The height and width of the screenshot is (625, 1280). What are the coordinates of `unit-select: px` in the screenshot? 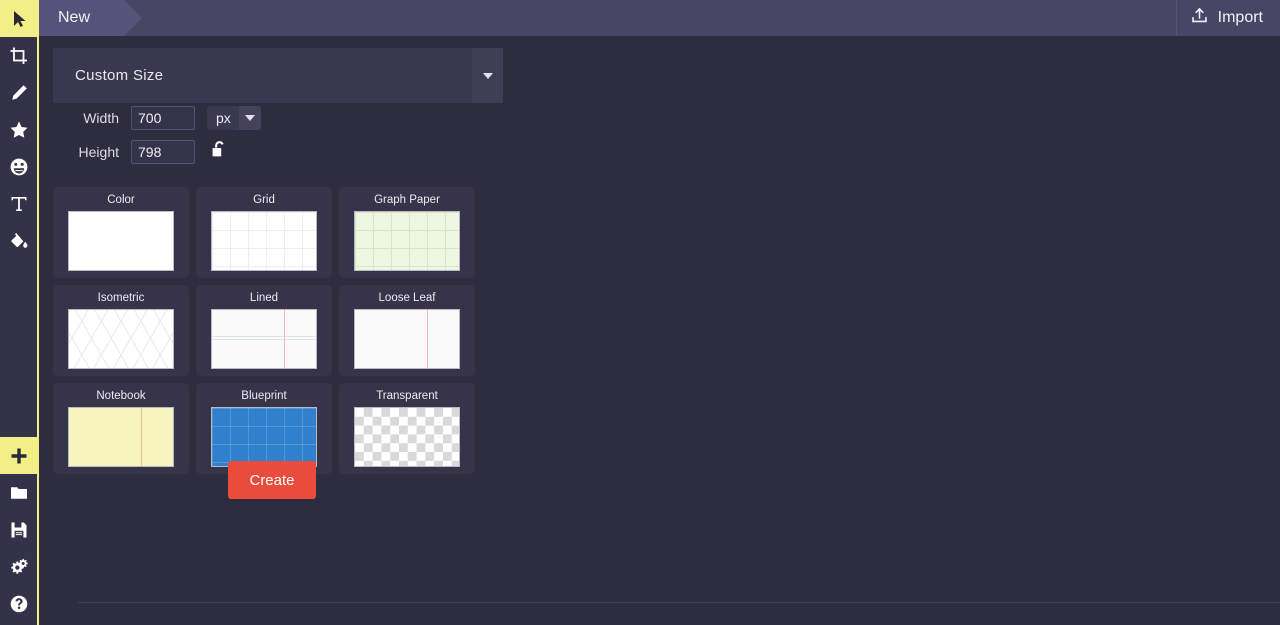 It's located at (234, 118).